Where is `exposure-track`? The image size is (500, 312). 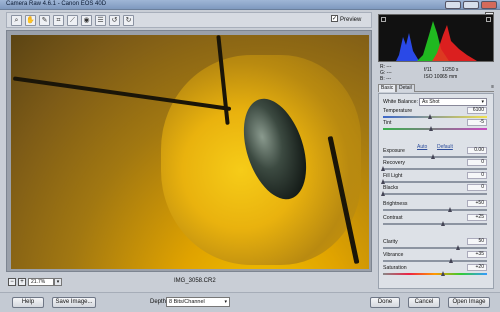
exposure-track is located at coordinates (435, 157).